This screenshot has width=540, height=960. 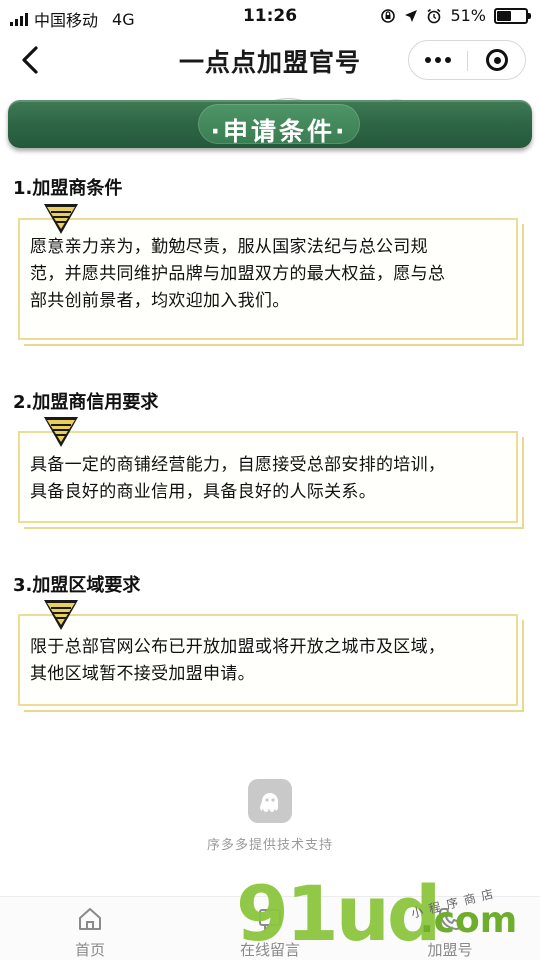 I want to click on home-icon, so click(x=90, y=919).